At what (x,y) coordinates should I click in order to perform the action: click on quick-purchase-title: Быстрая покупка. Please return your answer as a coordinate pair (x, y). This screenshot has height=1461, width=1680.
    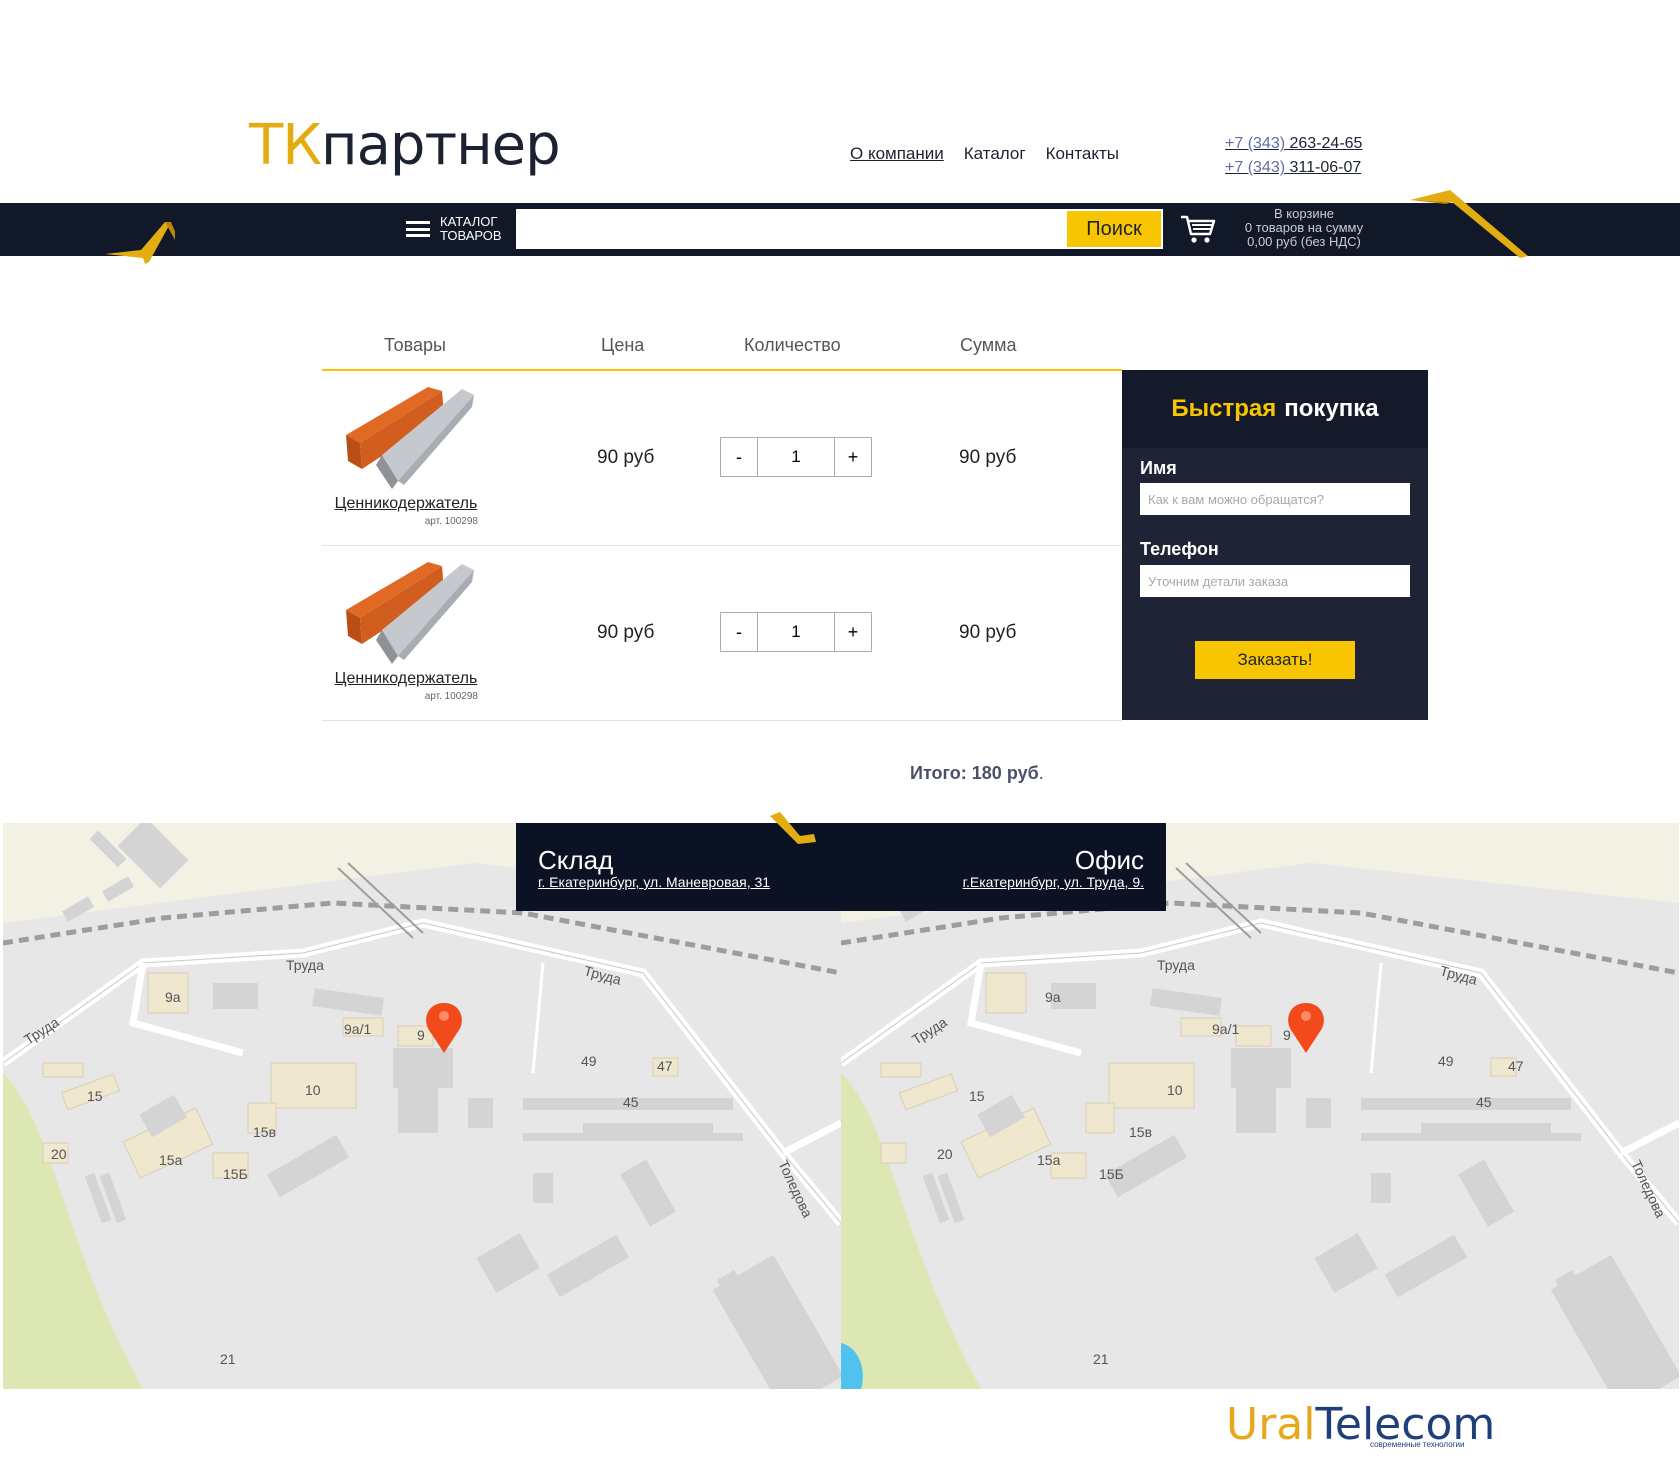
    Looking at the image, I should click on (1275, 409).